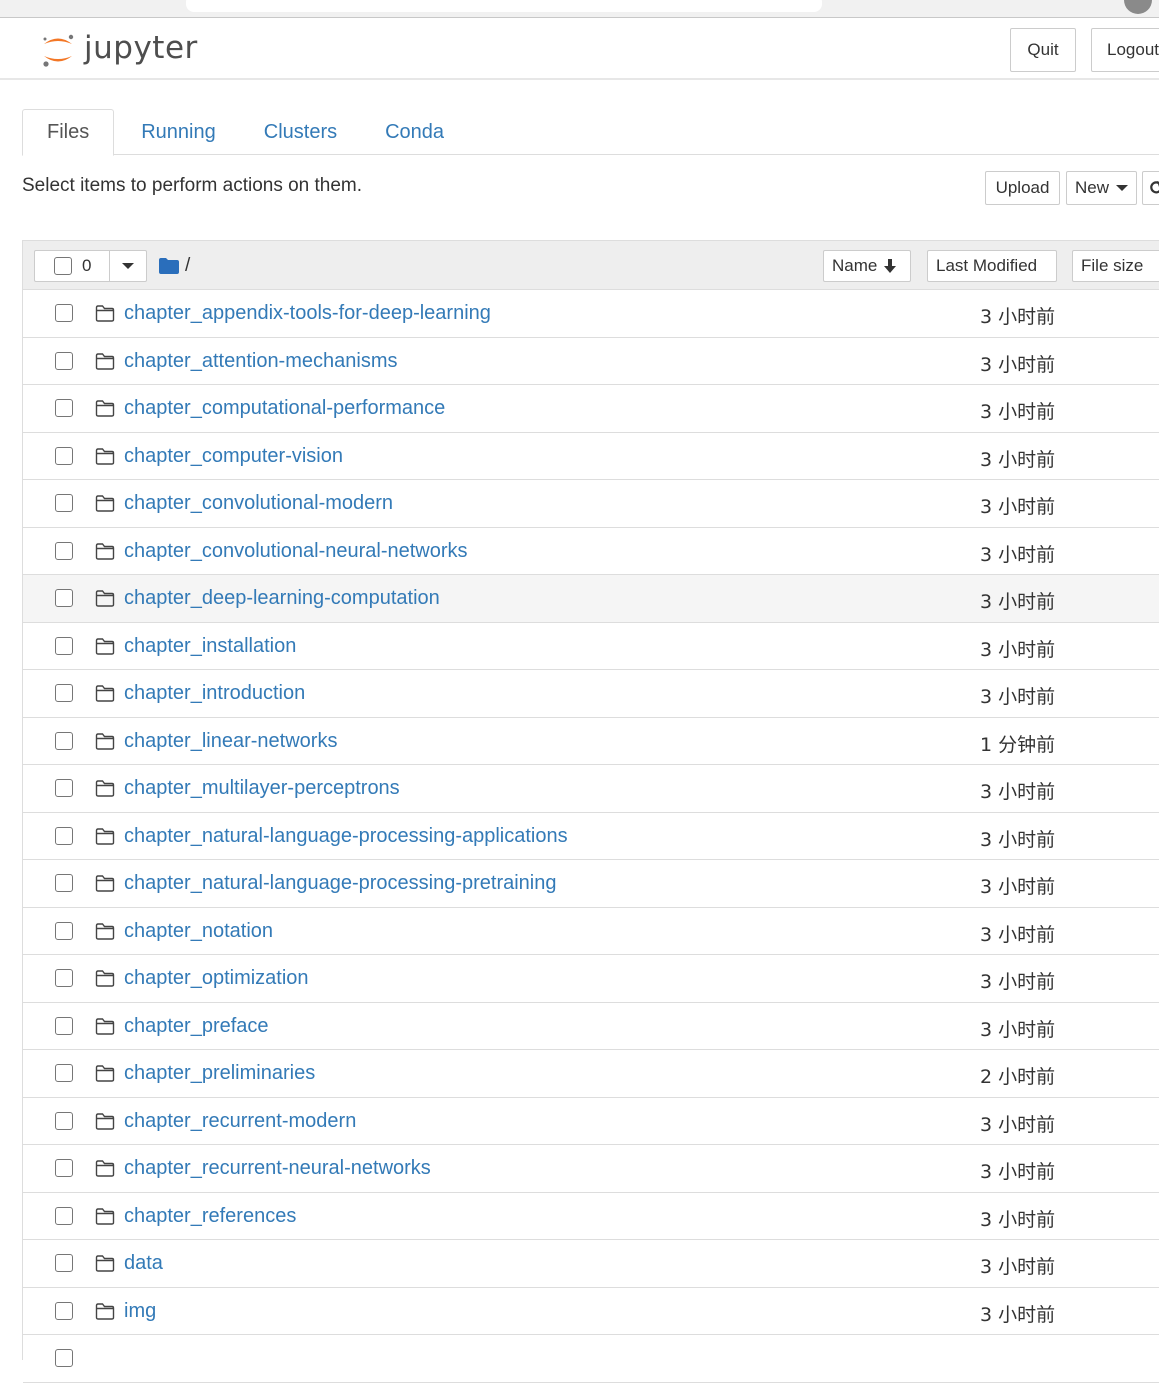  Describe the element at coordinates (867, 266) in the screenshot. I see `sort-by-name-button: Name` at that location.